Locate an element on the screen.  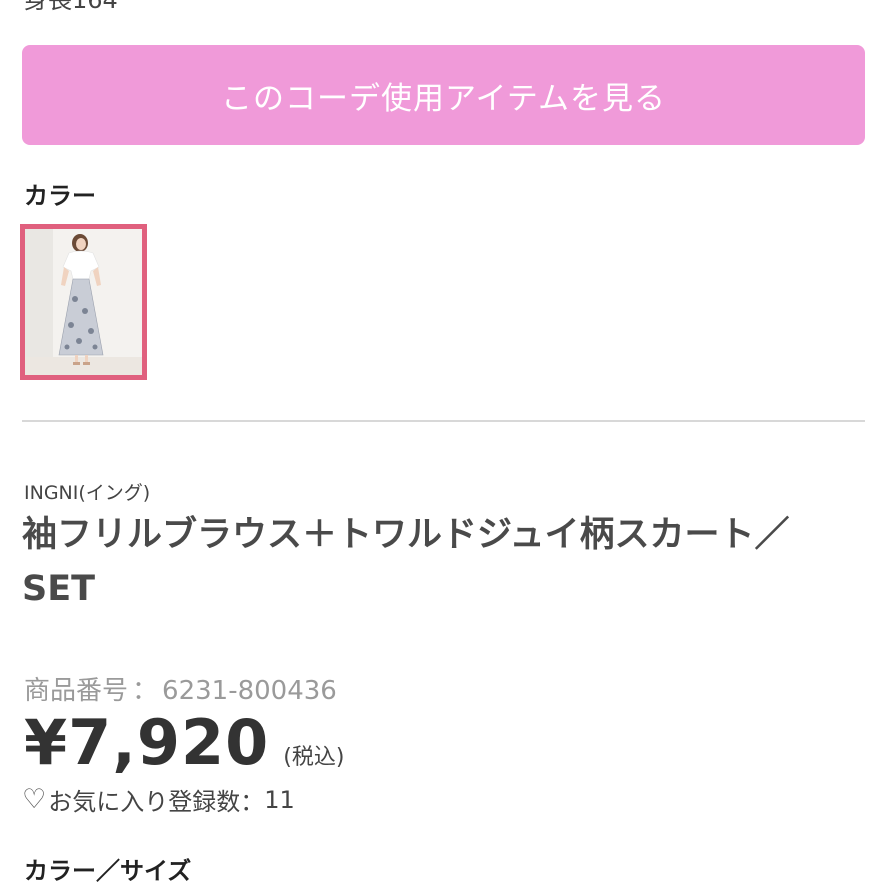
color-swatch-thumbnail is located at coordinates (83, 302).